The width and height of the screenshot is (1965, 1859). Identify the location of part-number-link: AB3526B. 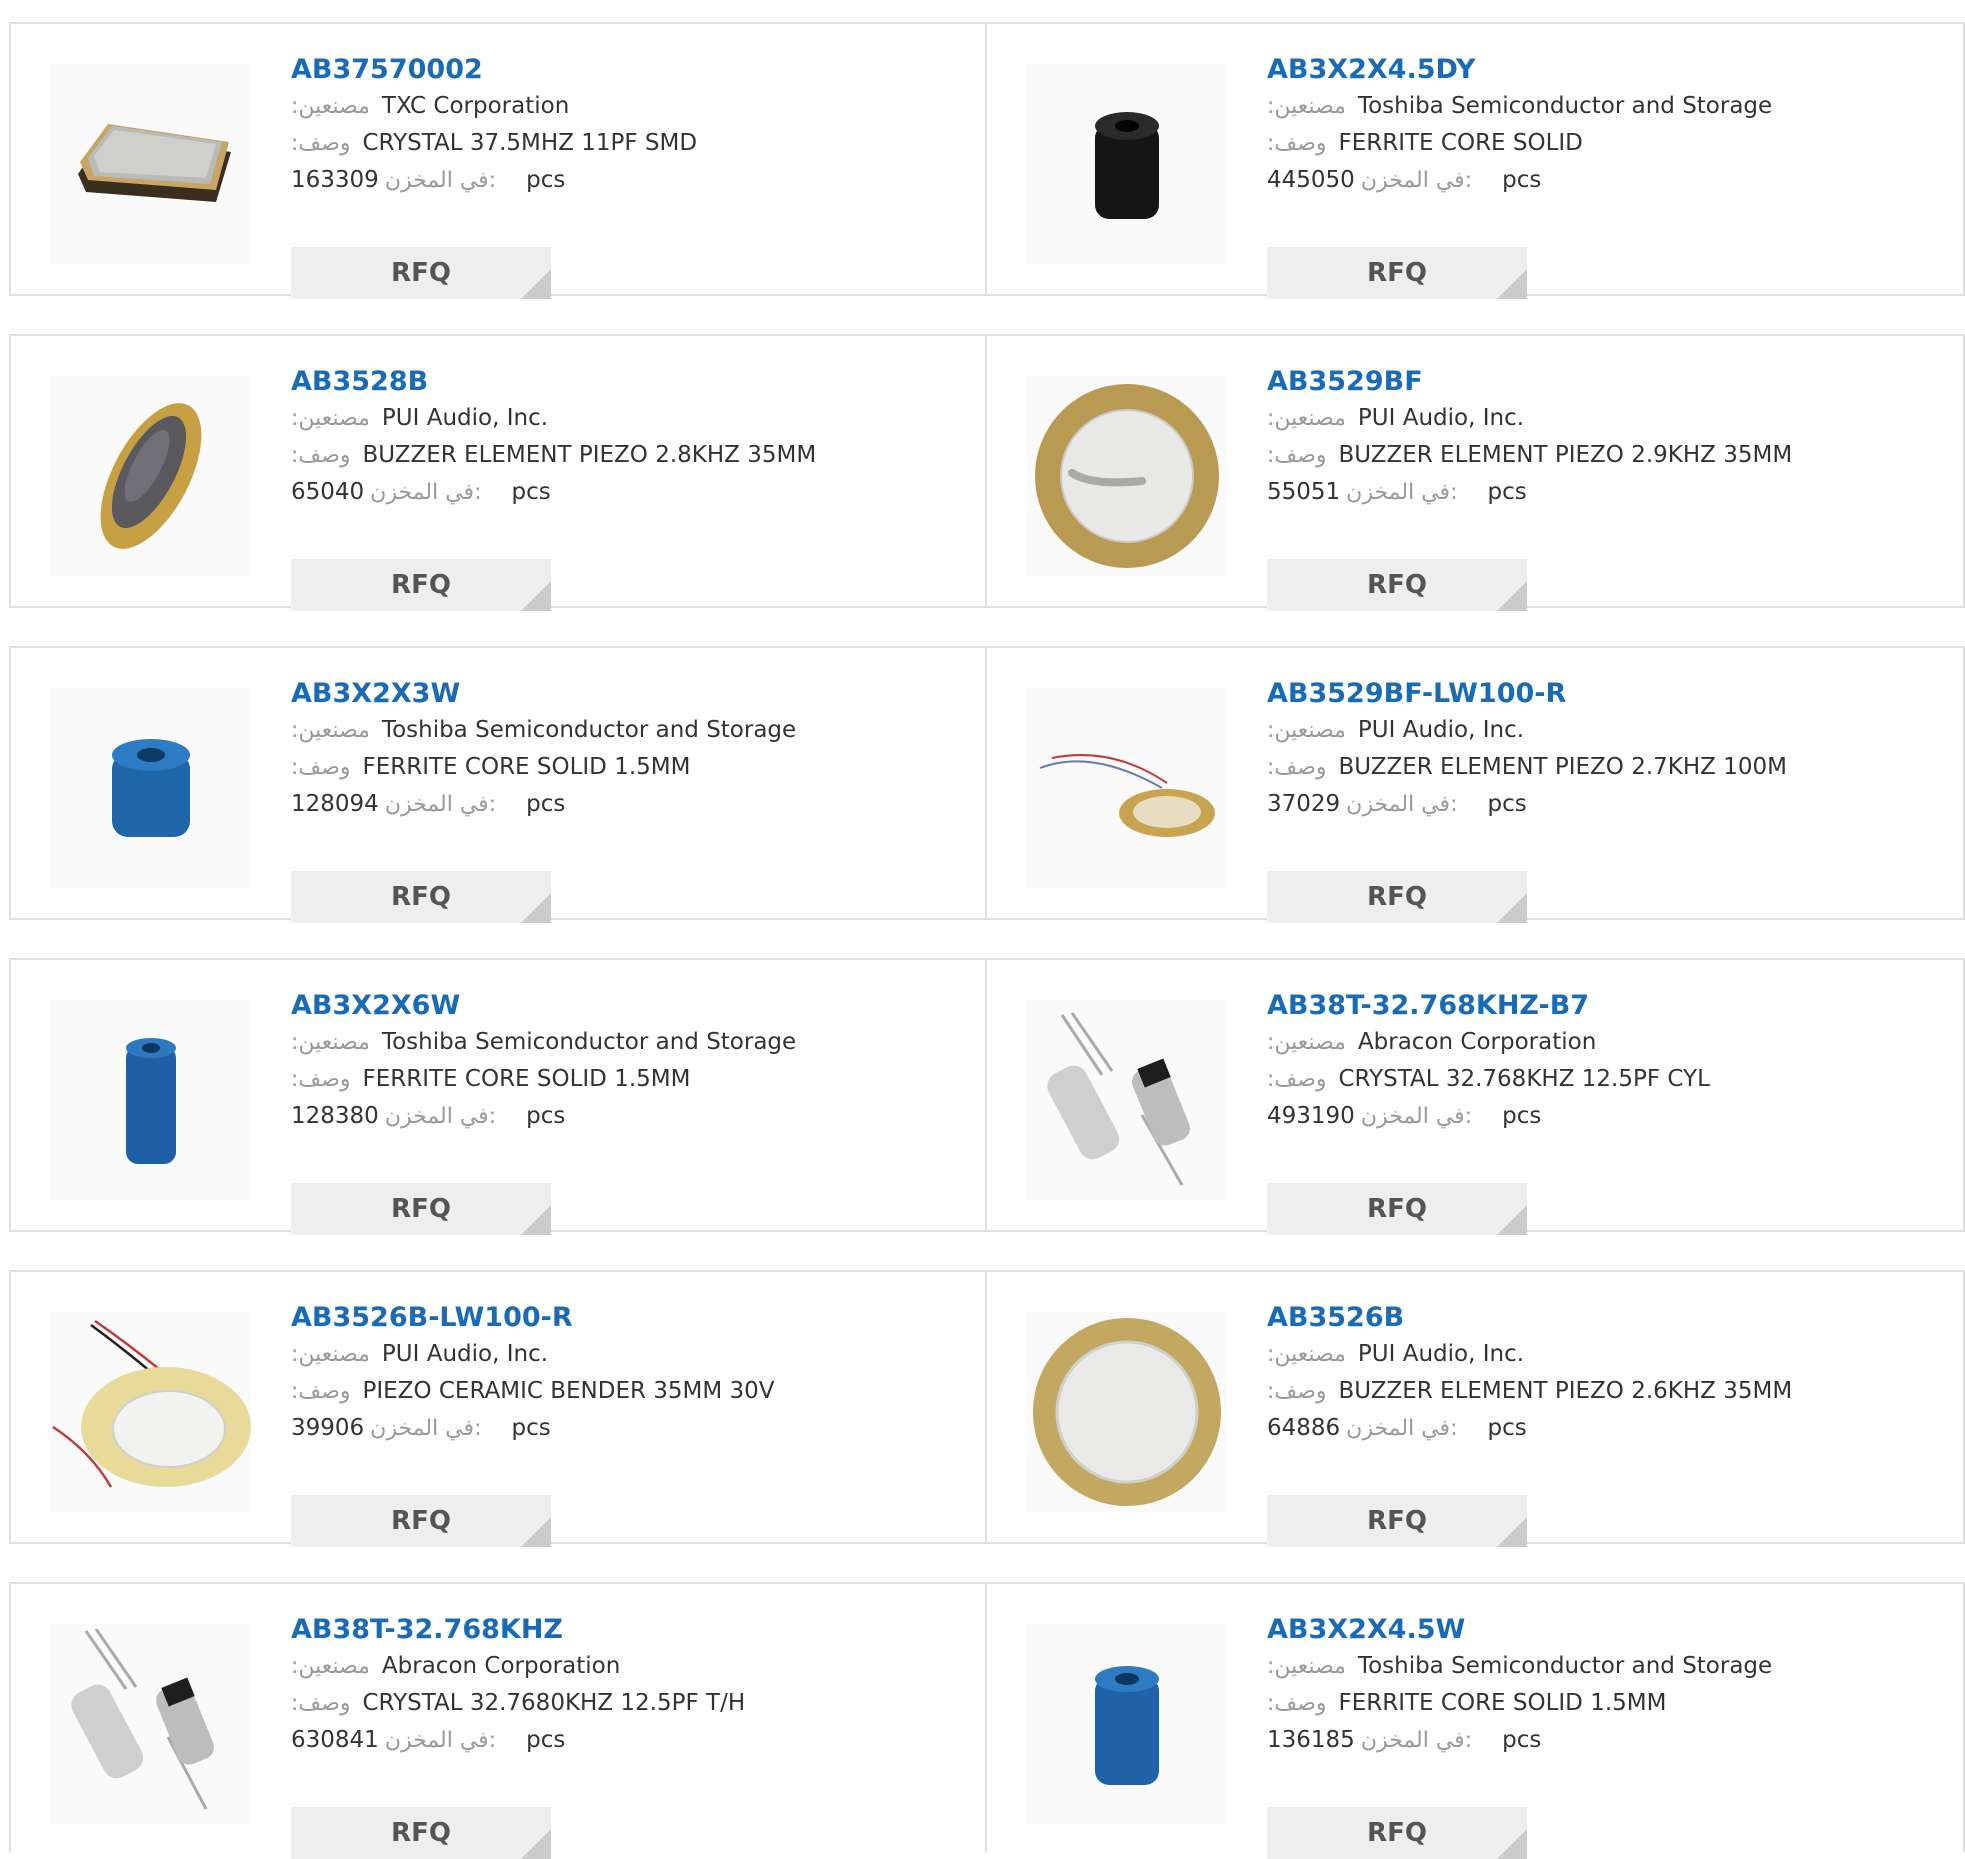
(1602, 1318).